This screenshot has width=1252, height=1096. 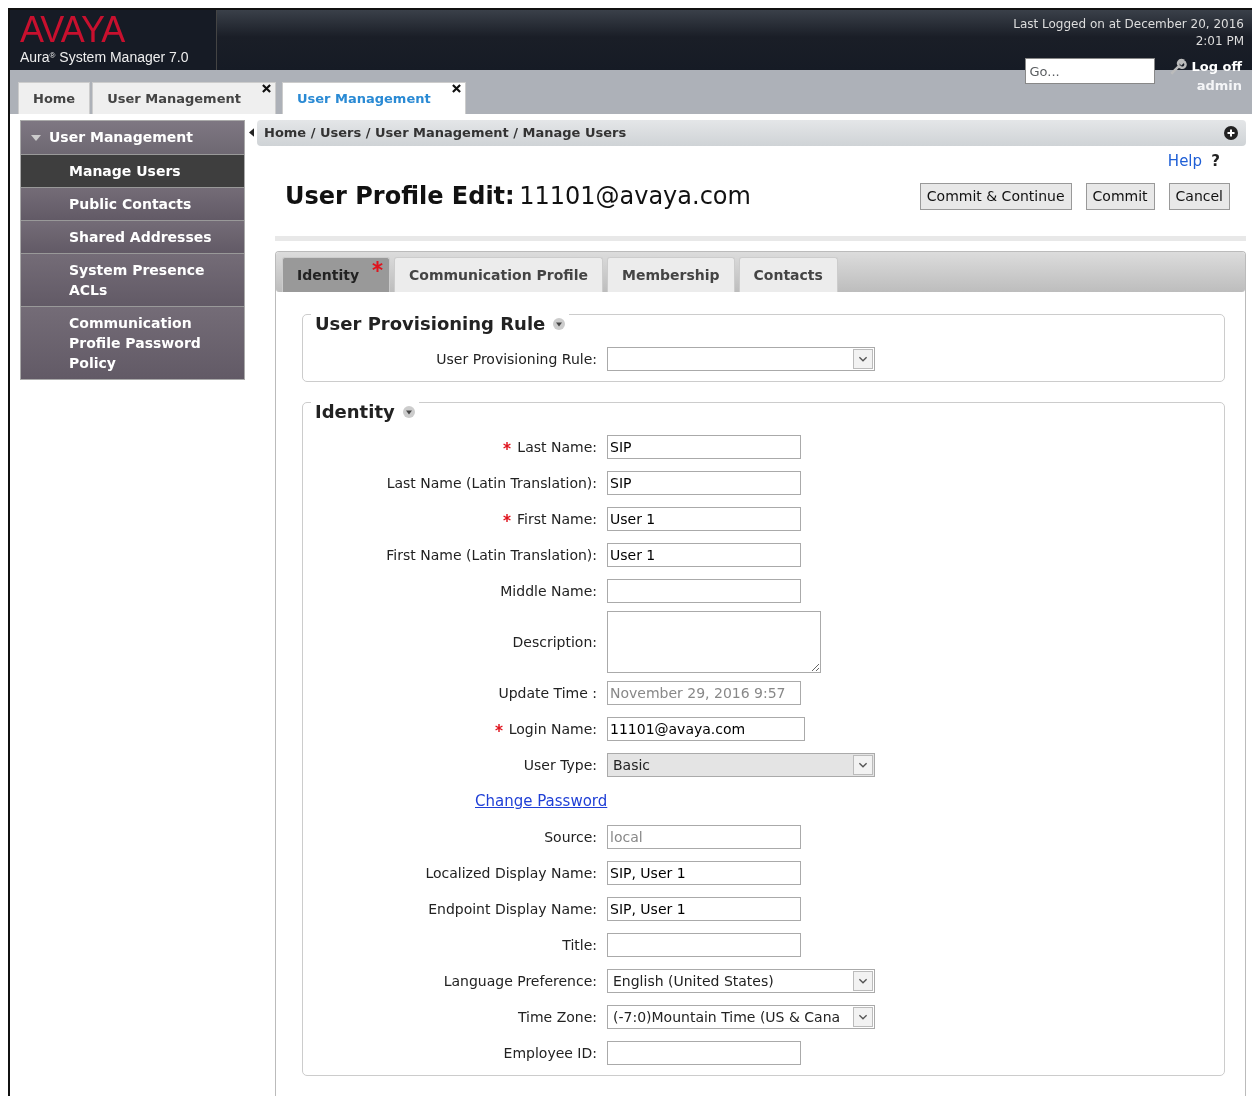 What do you see at coordinates (1213, 160) in the screenshot?
I see `help-icon: ?` at bounding box center [1213, 160].